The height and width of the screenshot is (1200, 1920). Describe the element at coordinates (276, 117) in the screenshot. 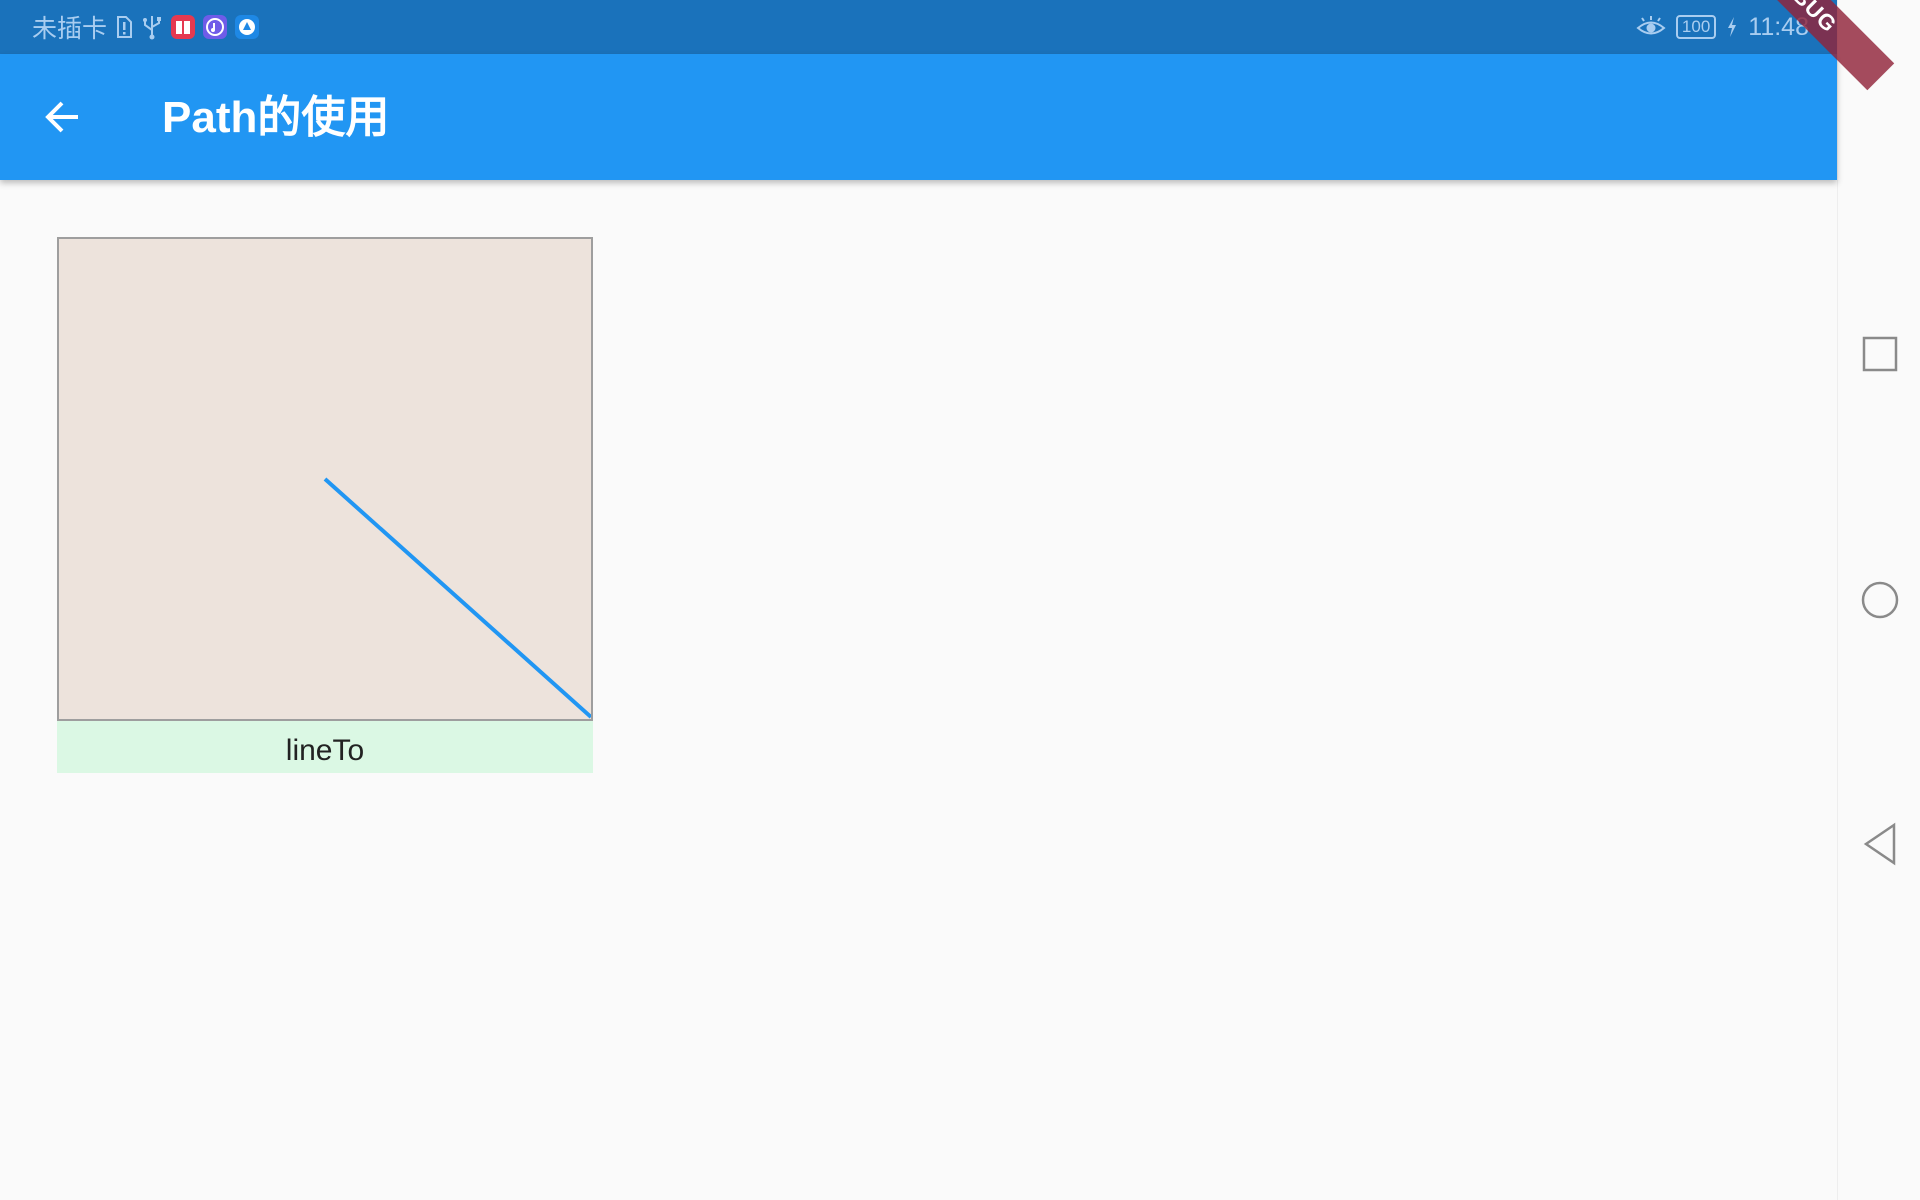

I see `page-title: Path的使用` at that location.